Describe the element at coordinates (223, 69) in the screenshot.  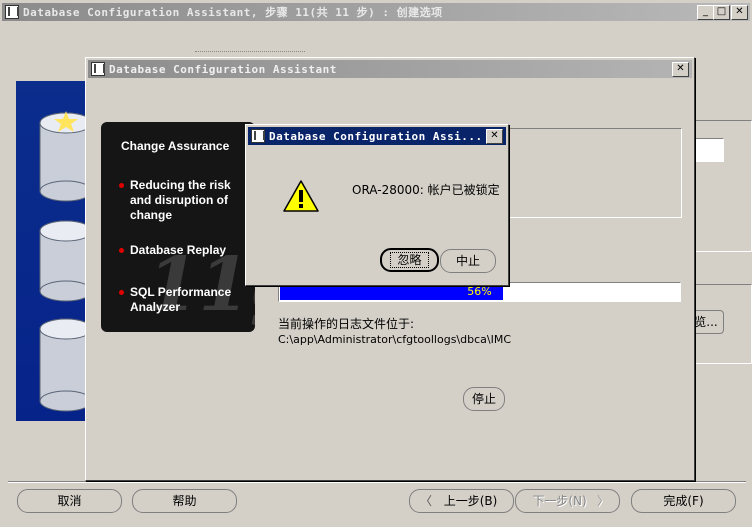
I see `progress-window-title: Database Configuration Assistant` at that location.